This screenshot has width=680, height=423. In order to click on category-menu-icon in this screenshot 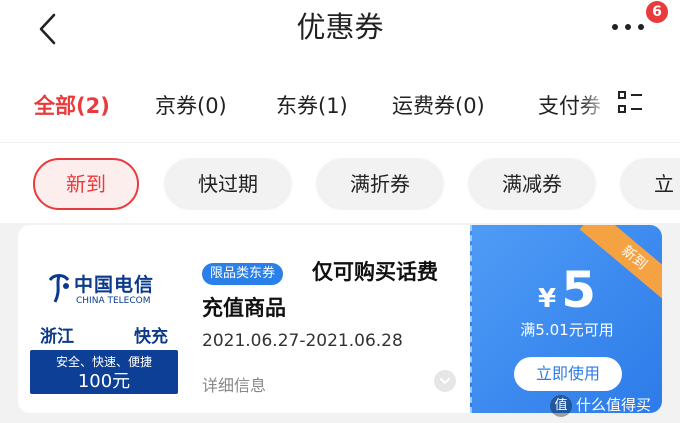, I will do `click(642, 106)`.